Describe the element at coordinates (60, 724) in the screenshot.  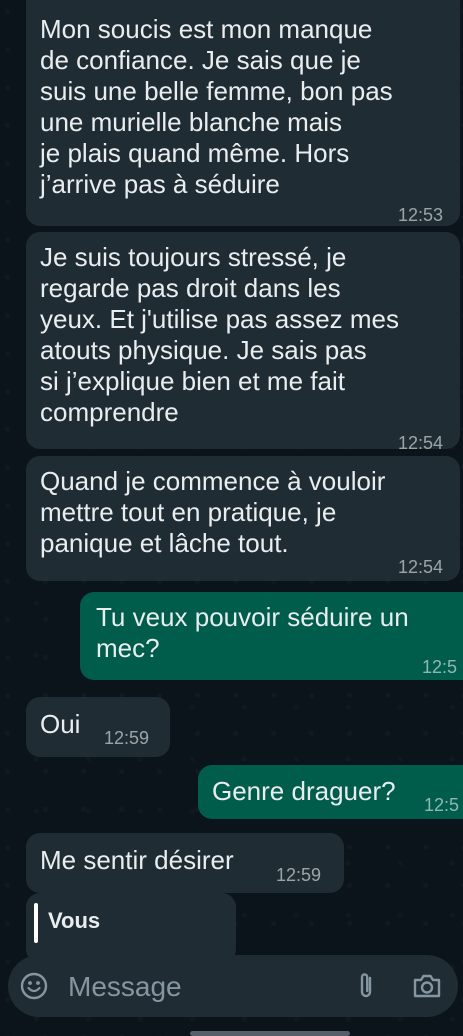
I see `message-text: Oui` at that location.